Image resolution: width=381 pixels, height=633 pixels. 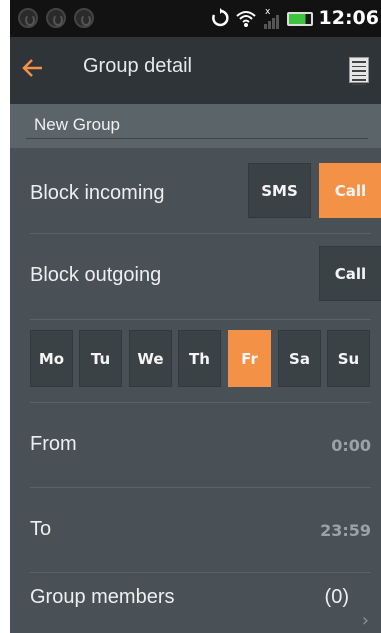 I want to click on status-icons: x 12:06, so click(x=295, y=18).